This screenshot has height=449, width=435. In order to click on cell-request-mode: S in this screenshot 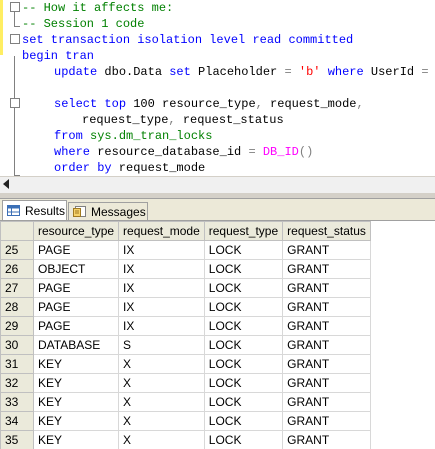, I will do `click(161, 345)`.